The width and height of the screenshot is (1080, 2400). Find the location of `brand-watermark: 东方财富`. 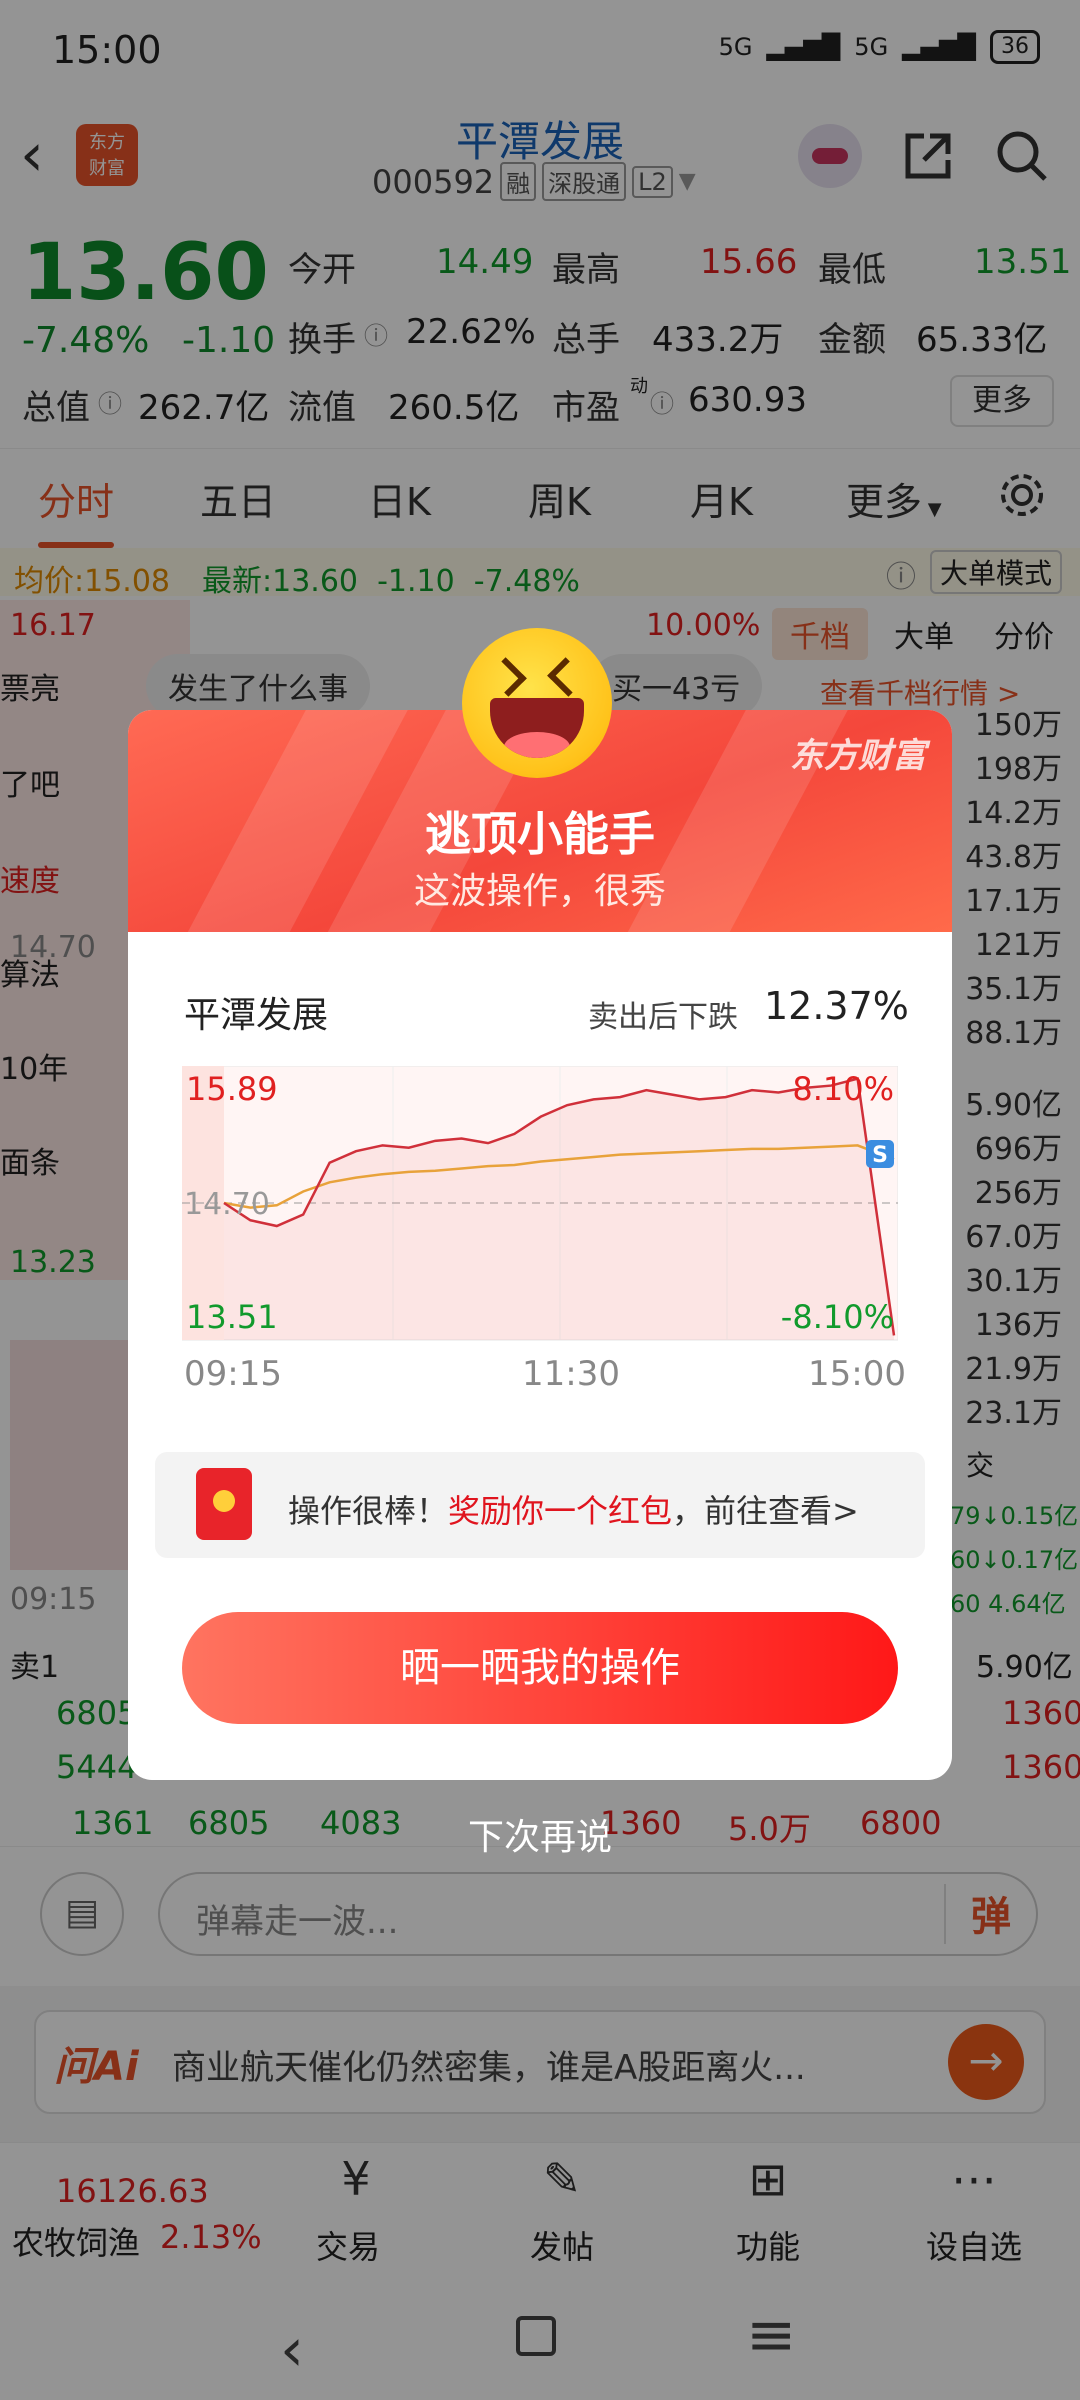

brand-watermark: 东方财富 is located at coordinates (858, 756).